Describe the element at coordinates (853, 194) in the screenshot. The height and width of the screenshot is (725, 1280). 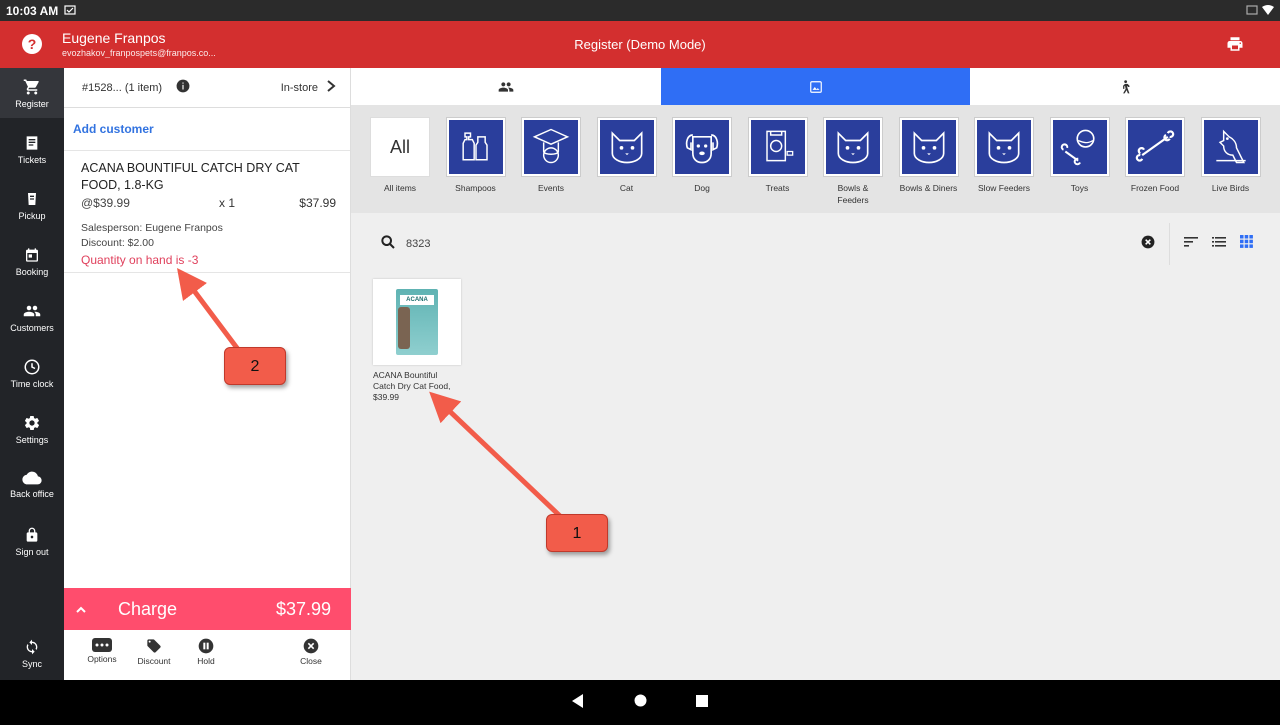
I see `category-label: Bowls & Feeders` at that location.